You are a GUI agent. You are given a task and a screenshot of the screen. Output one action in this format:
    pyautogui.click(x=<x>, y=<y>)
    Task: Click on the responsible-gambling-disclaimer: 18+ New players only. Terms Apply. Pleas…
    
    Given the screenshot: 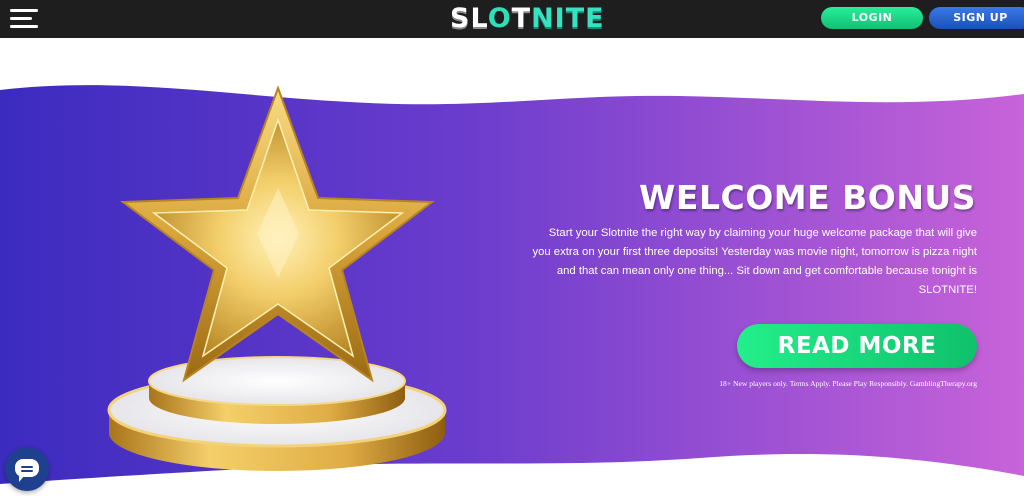 What is the action you would take?
    pyautogui.click(x=848, y=383)
    